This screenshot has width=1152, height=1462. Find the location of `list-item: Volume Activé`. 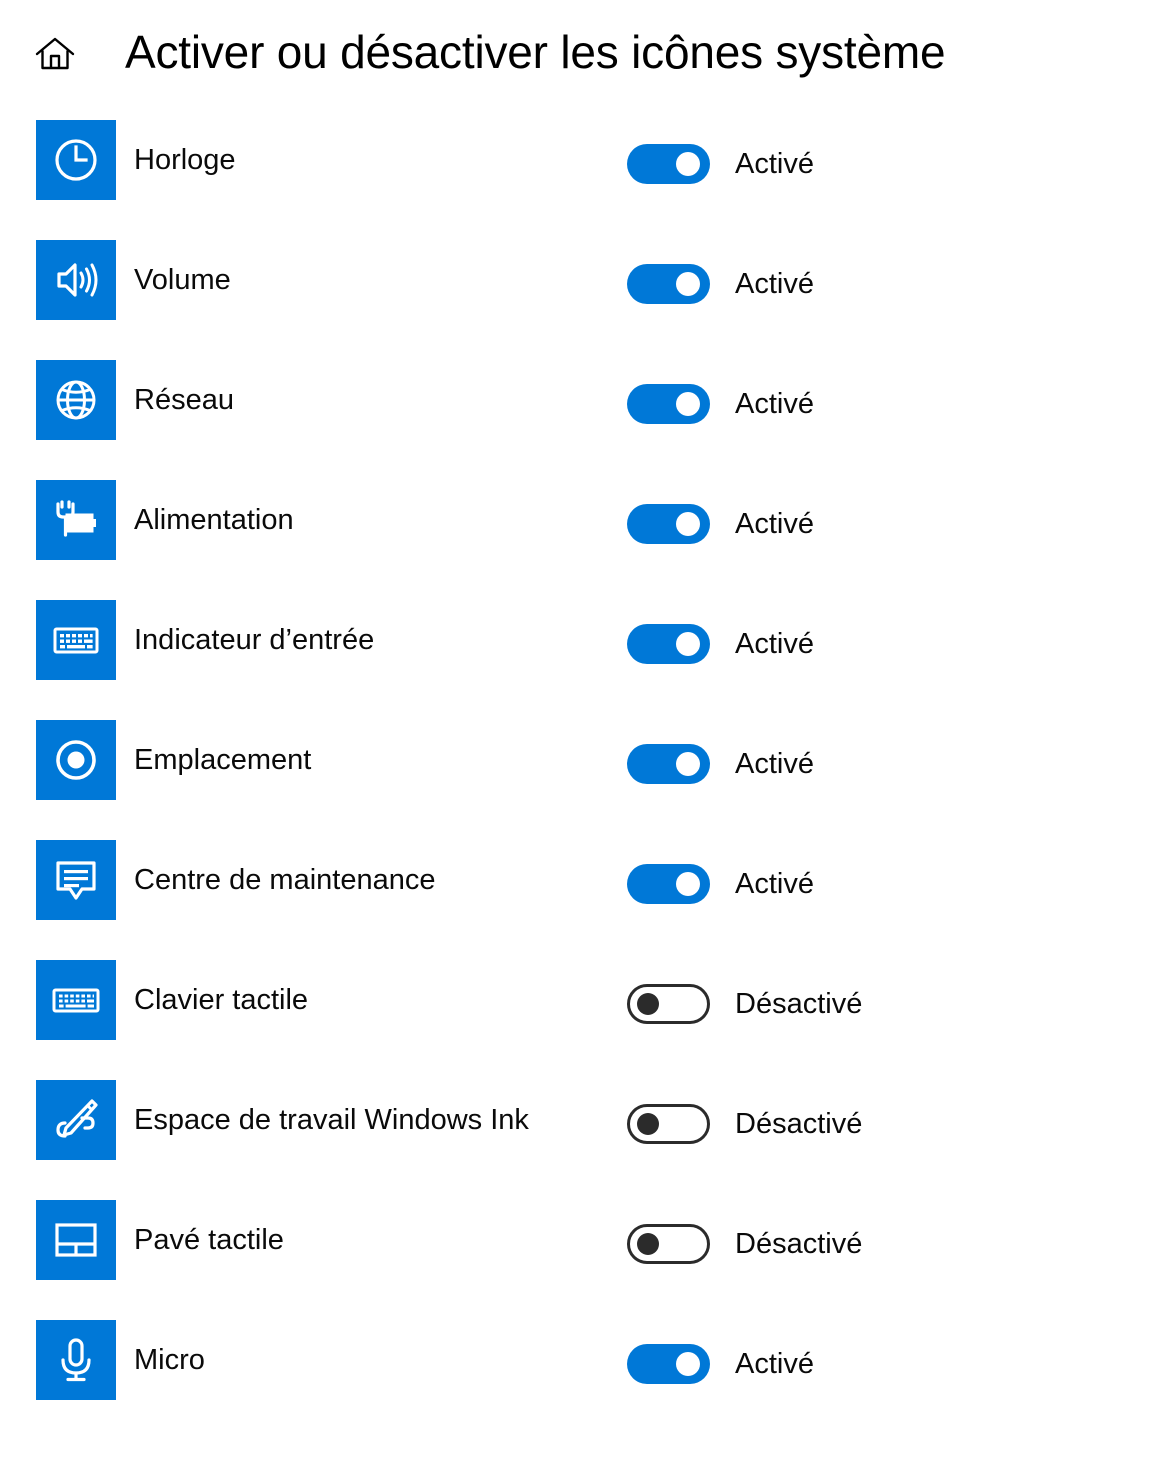

list-item: Volume Activé is located at coordinates (576, 300).